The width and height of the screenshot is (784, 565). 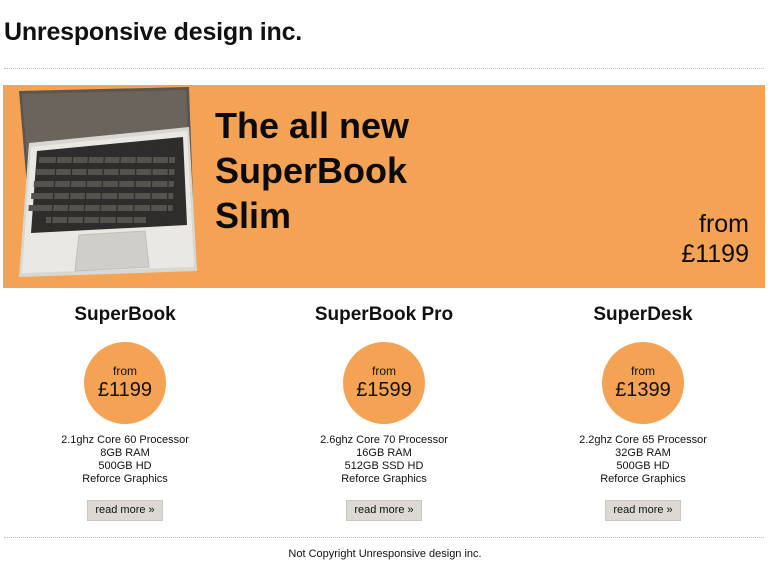 I want to click on spec-item: 512GB SSD HD, so click(x=384, y=466).